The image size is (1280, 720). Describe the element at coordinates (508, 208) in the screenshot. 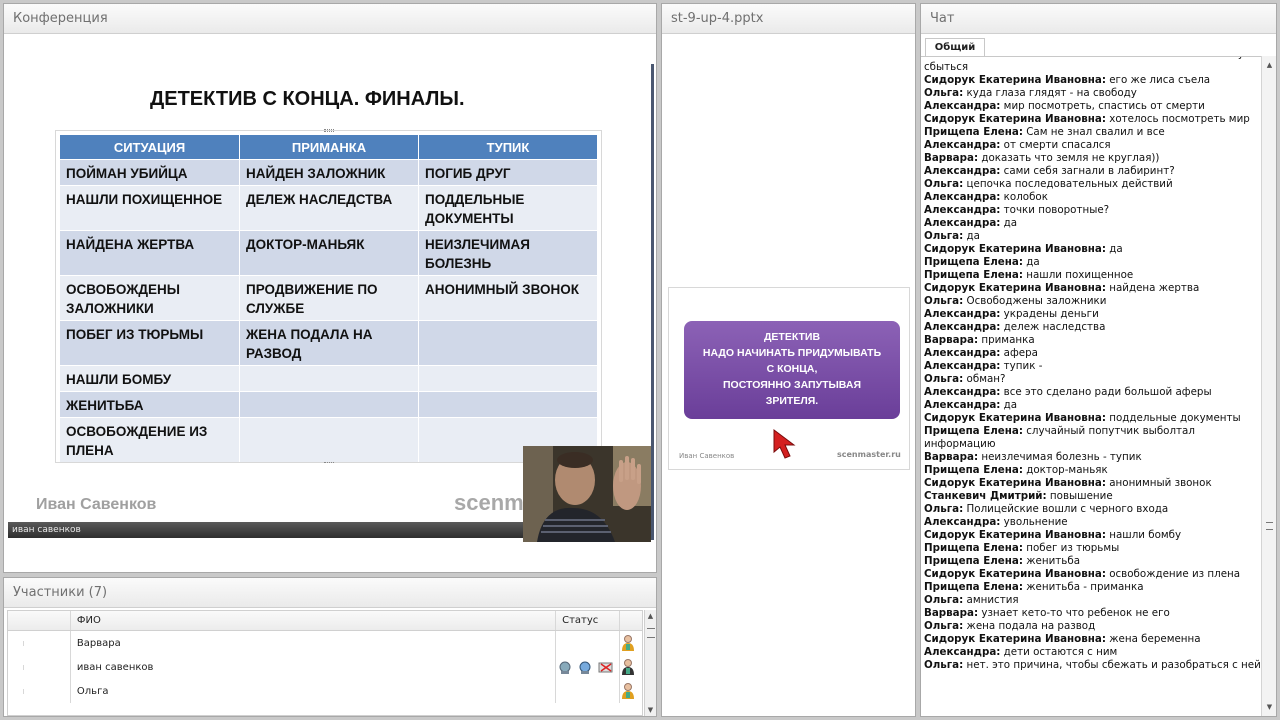

I see `slide-table-cell: ПОДДЕЛЬНЫЕ ДОКУМЕНТЫ` at that location.